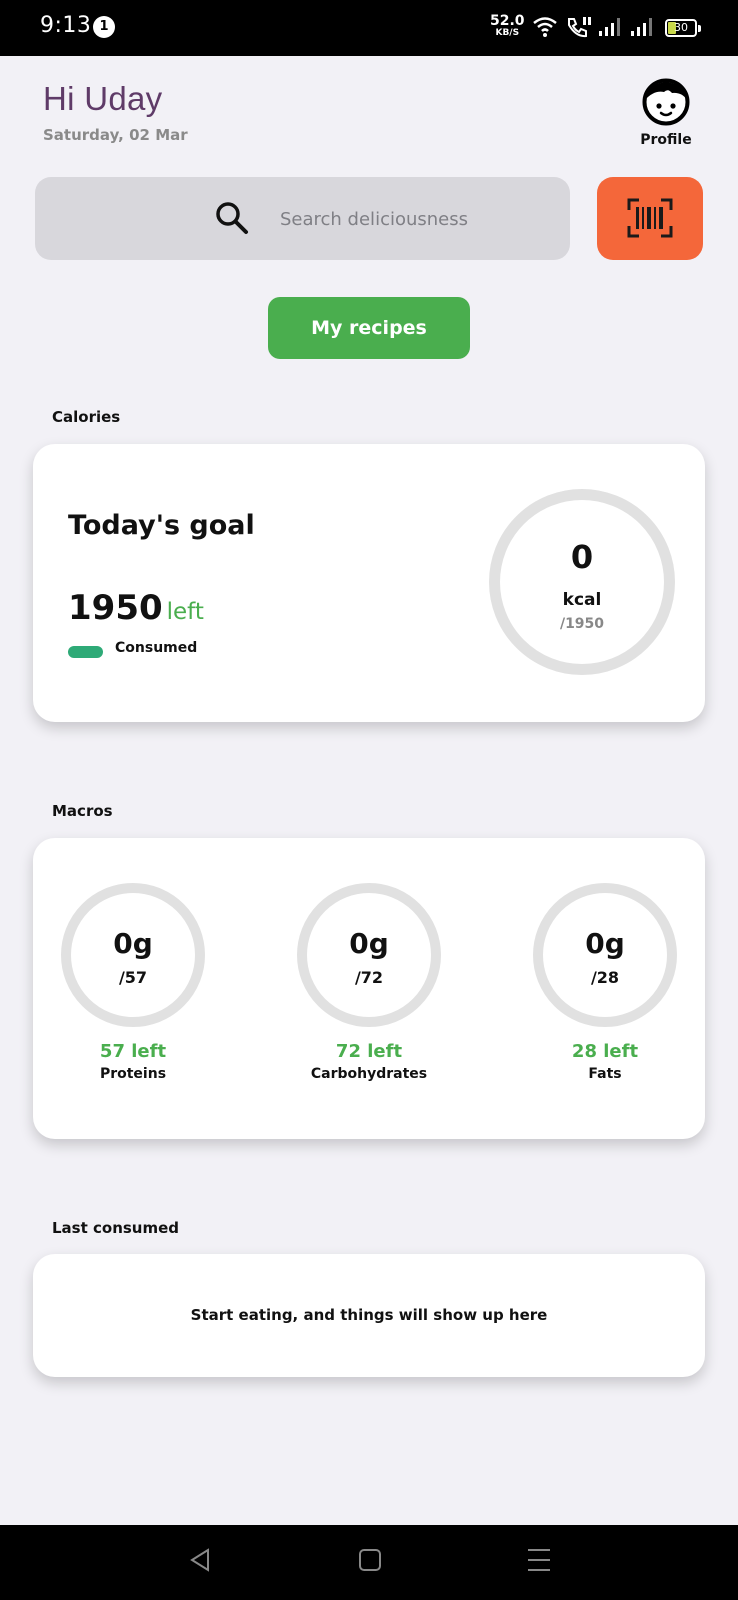 The width and height of the screenshot is (738, 1600). Describe the element at coordinates (133, 1074) in the screenshot. I see `macro-name: Proteins` at that location.